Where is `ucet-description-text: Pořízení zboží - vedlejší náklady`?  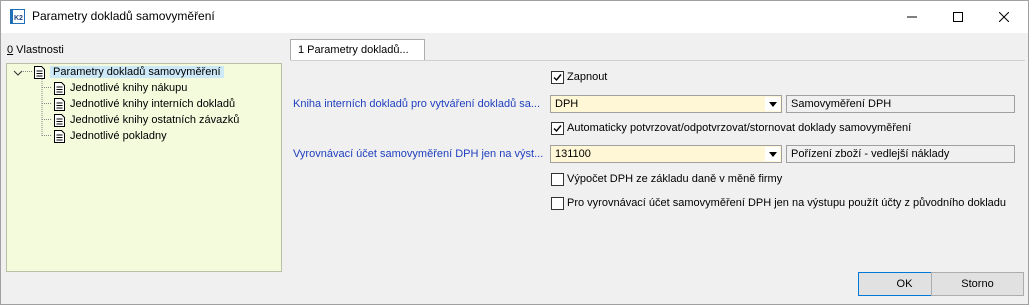 ucet-description-text: Pořízení zboží - vedlejší náklady is located at coordinates (870, 154).